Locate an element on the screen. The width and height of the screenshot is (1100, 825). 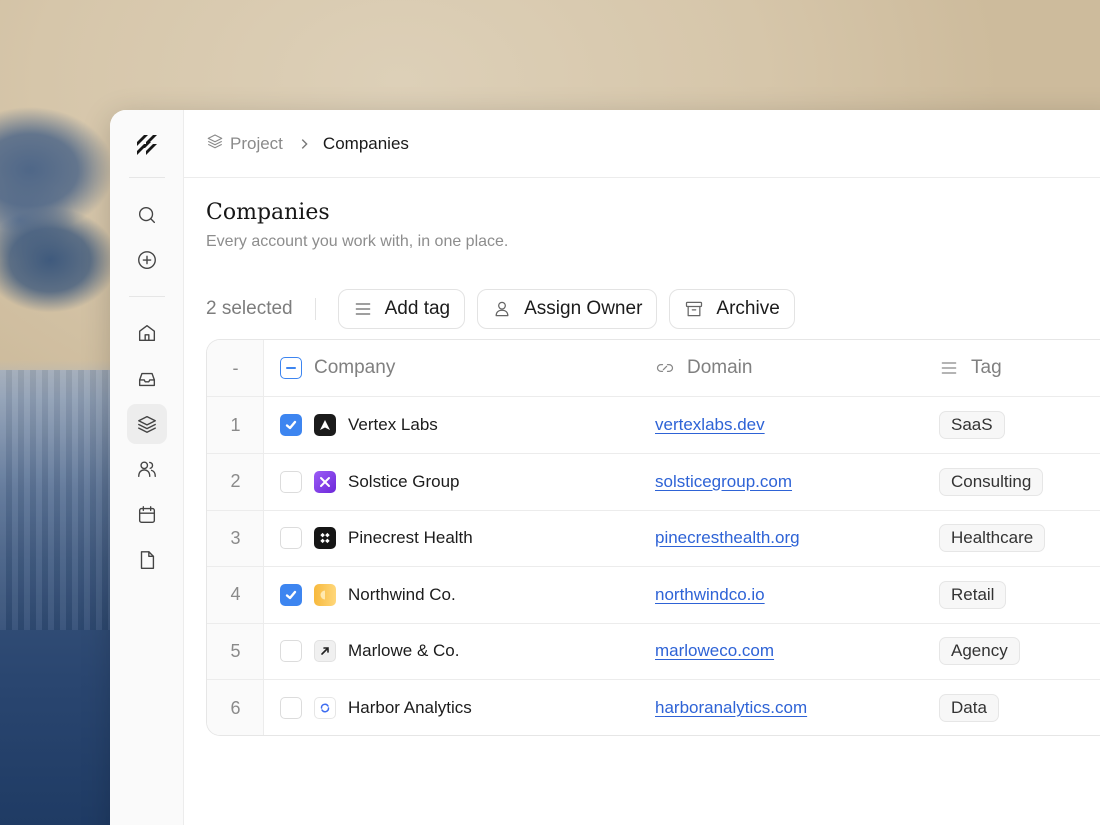
archive-button: Archive is located at coordinates (732, 309).